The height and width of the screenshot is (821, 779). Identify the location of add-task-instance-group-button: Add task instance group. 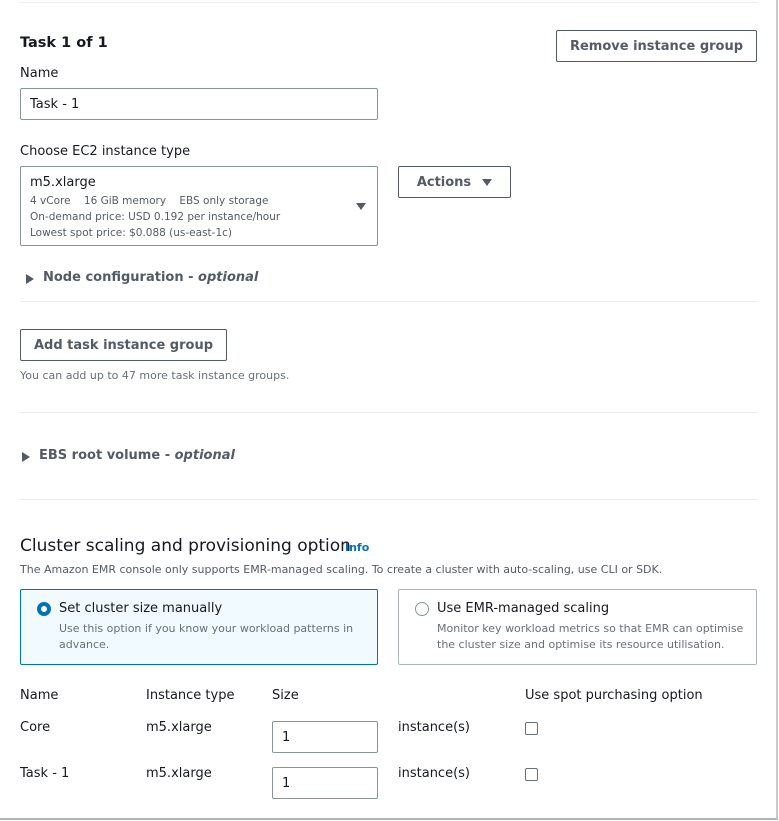
(123, 345).